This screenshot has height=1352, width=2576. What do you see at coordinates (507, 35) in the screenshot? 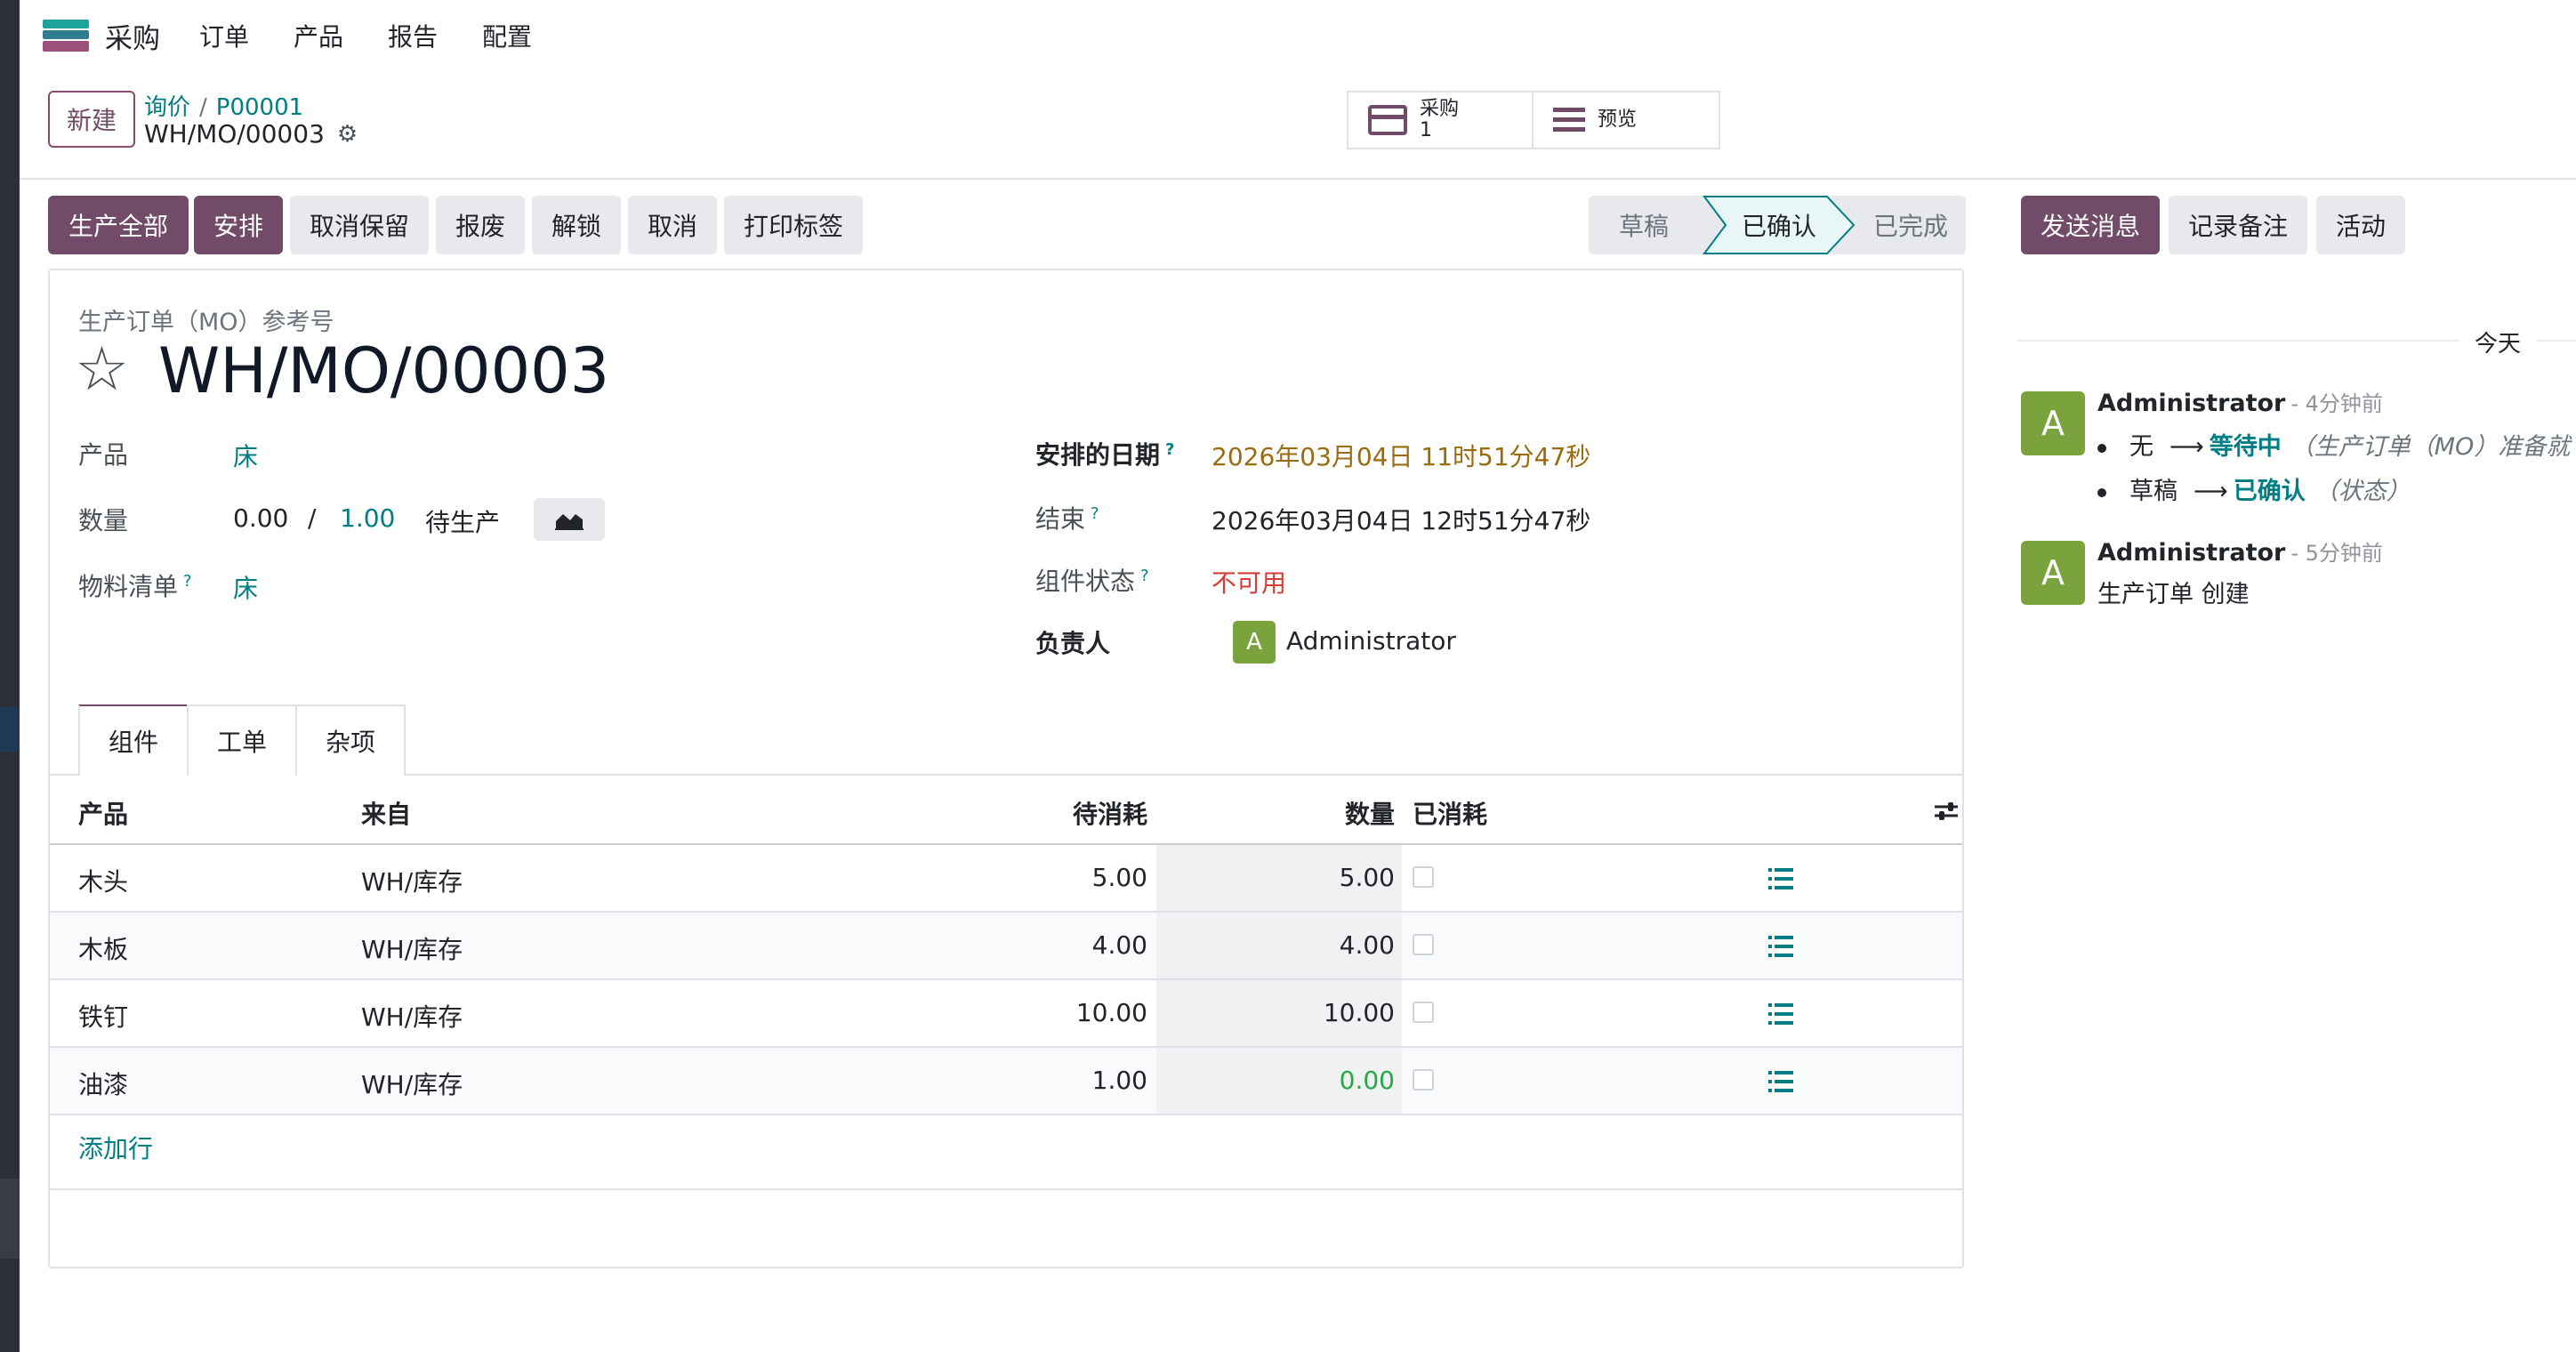
I see `menu-configuration: 配置` at bounding box center [507, 35].